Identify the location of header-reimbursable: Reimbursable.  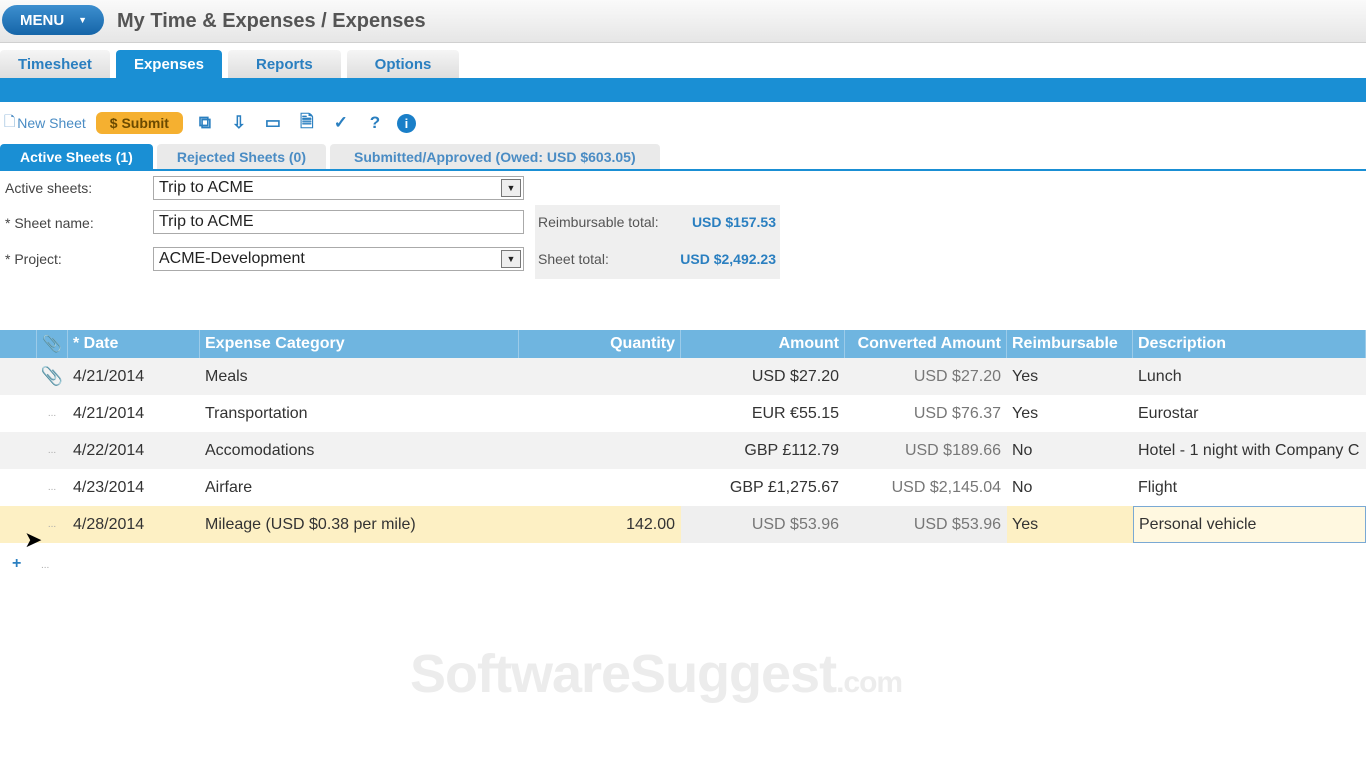
(1070, 344).